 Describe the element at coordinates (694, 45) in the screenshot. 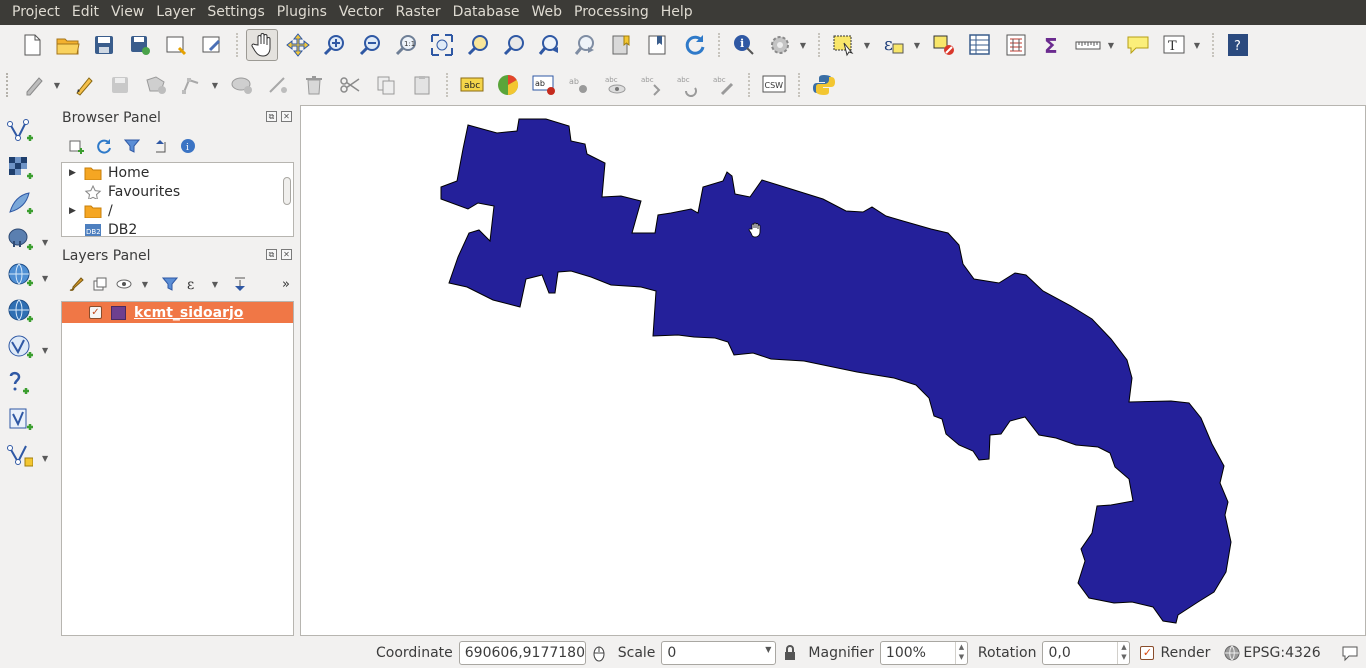

I see `refresh-button` at that location.